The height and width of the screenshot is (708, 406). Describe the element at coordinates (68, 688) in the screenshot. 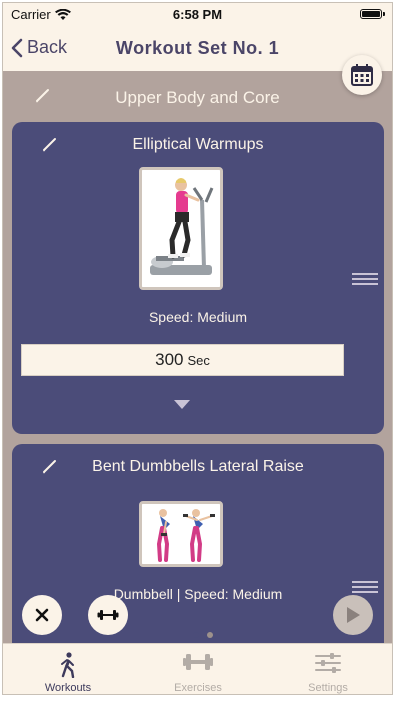

I see `tab-label: Workouts` at that location.